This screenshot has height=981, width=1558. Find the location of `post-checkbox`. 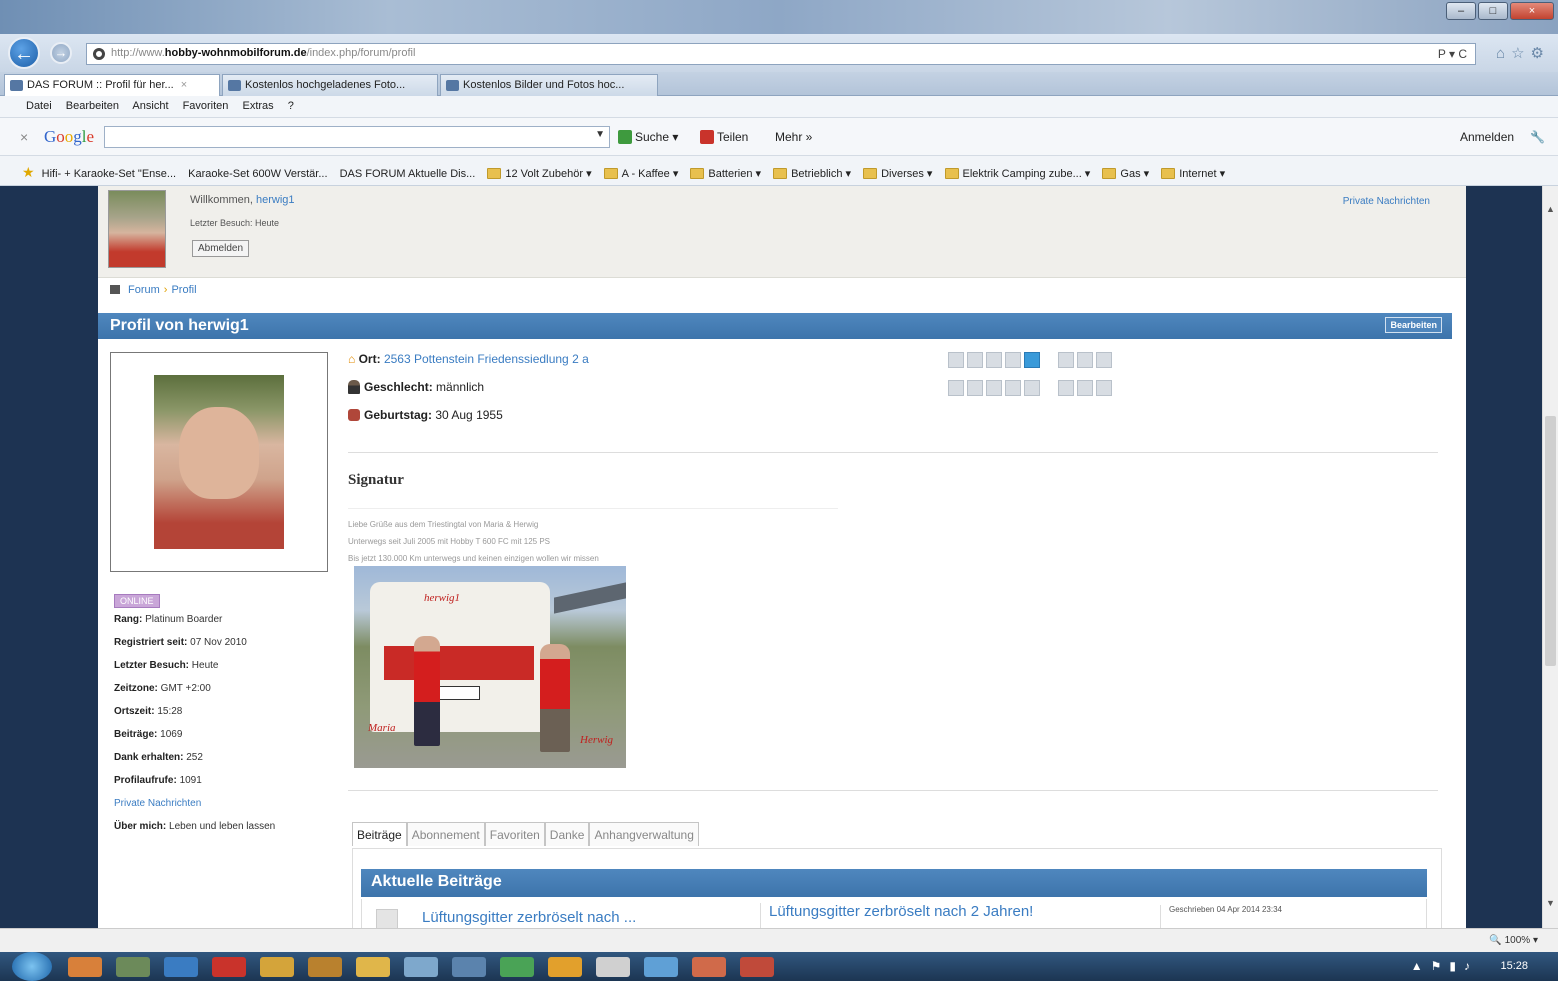

post-checkbox is located at coordinates (387, 918).